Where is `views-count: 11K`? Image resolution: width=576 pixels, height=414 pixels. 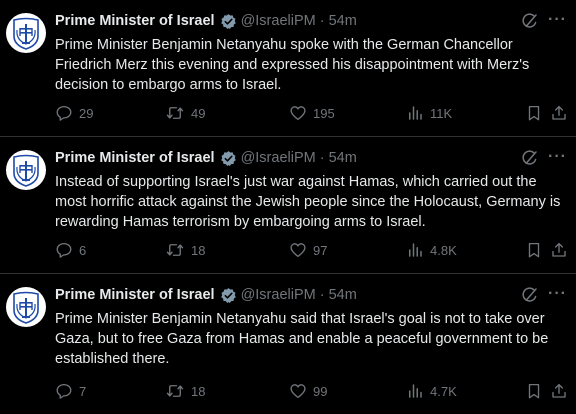 views-count: 11K is located at coordinates (441, 113).